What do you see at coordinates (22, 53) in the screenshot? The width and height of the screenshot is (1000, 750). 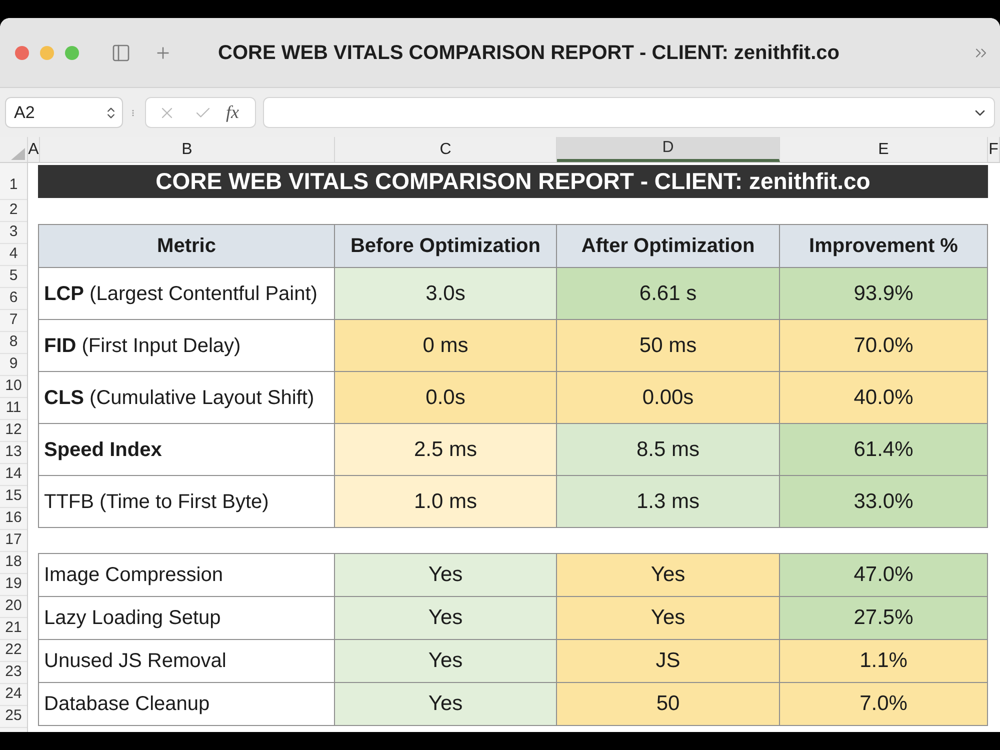 I see `close-button` at bounding box center [22, 53].